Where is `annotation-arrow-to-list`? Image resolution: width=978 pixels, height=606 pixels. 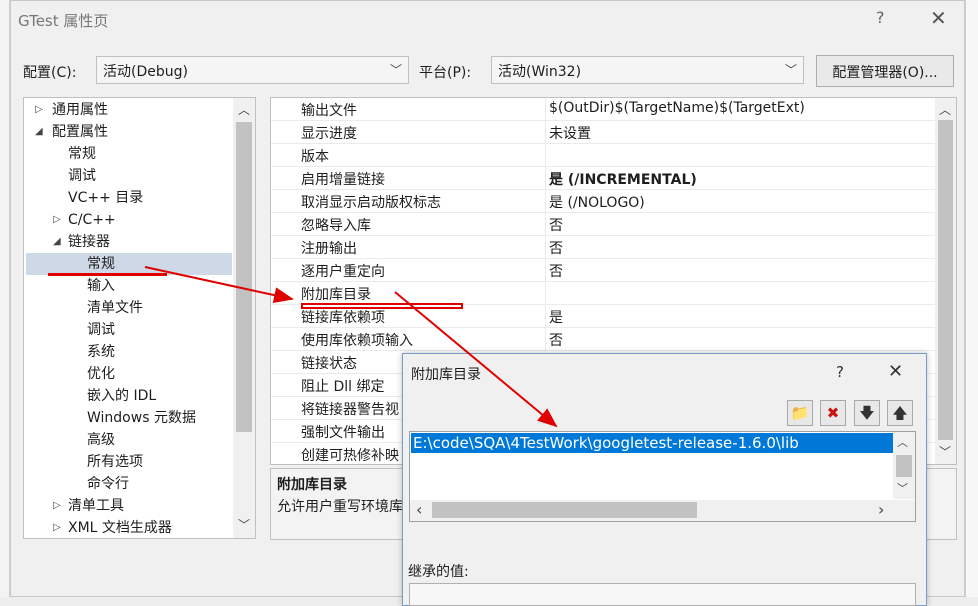 annotation-arrow-to-list is located at coordinates (476, 359).